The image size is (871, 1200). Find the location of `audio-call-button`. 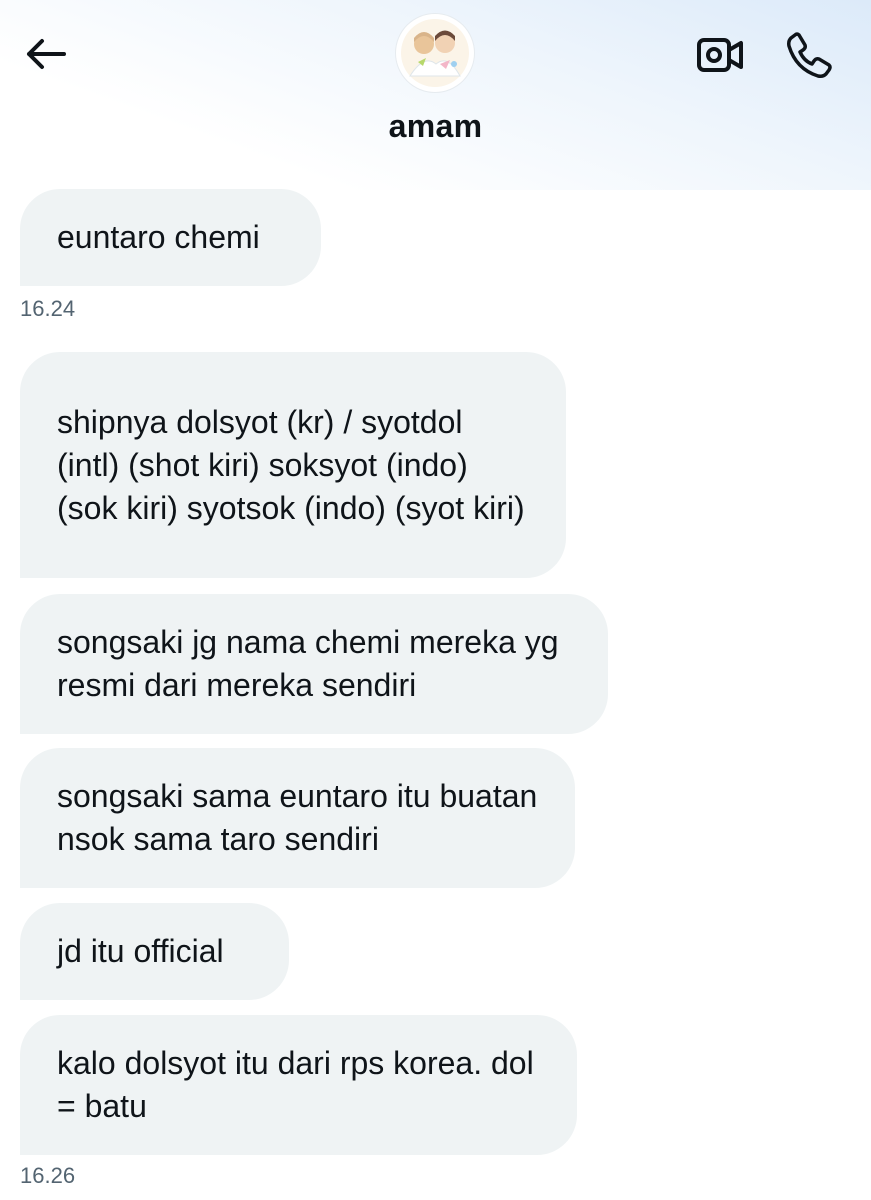

audio-call-button is located at coordinates (809, 55).